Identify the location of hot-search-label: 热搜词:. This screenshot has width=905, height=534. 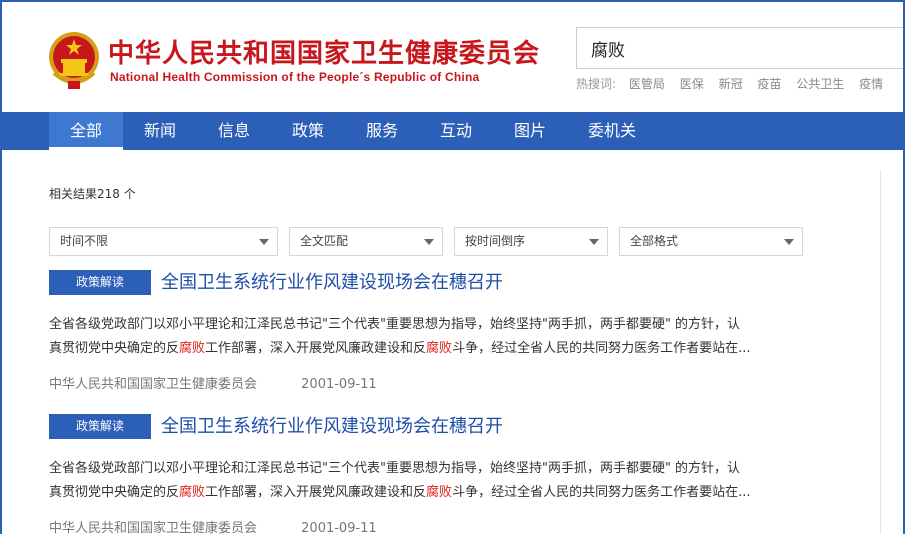
(596, 84).